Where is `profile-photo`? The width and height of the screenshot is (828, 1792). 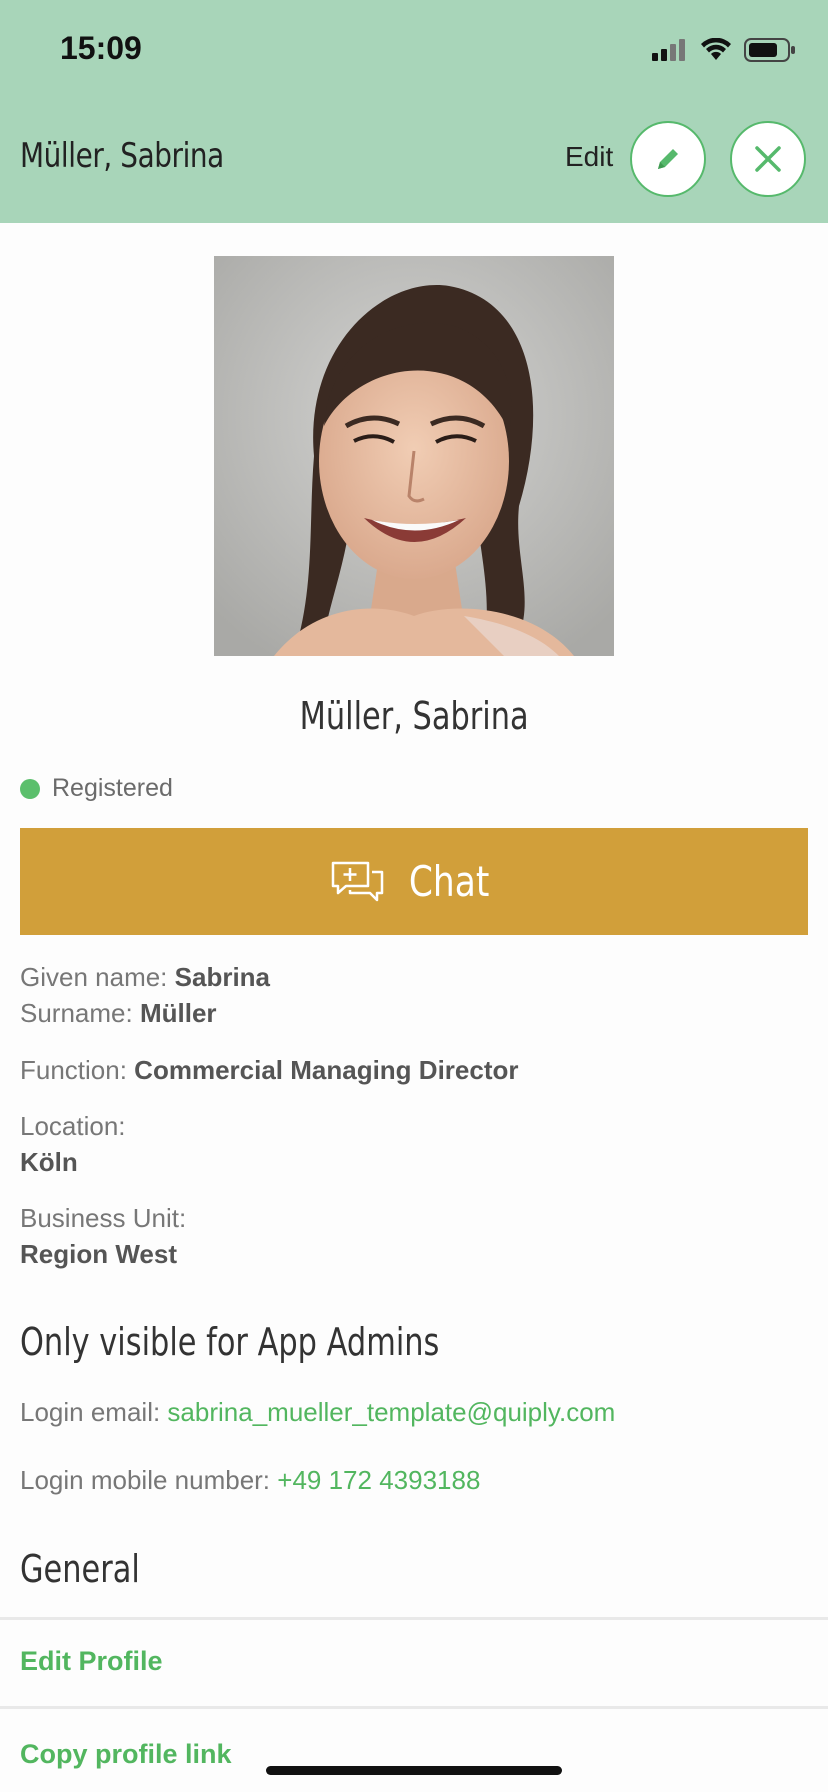 profile-photo is located at coordinates (414, 456).